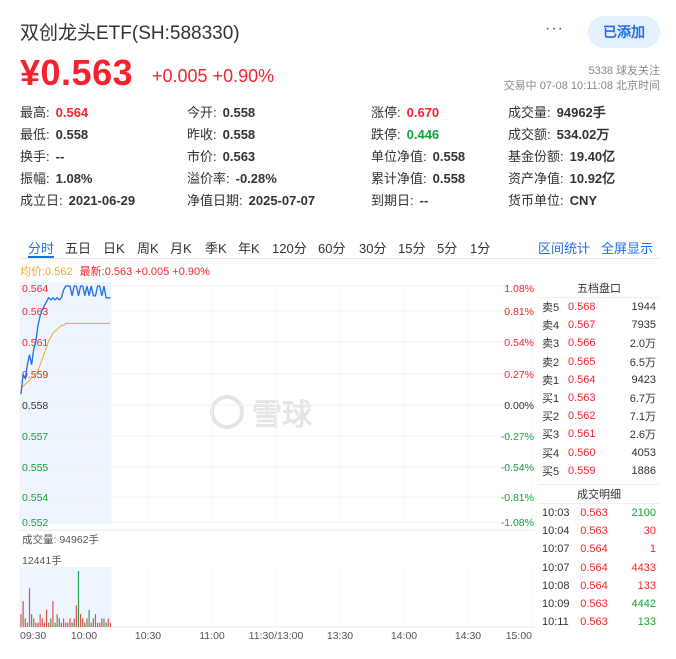 This screenshot has width=676, height=659. Describe the element at coordinates (102, 200) in the screenshot. I see `stat-value: 2021-06-29` at that location.